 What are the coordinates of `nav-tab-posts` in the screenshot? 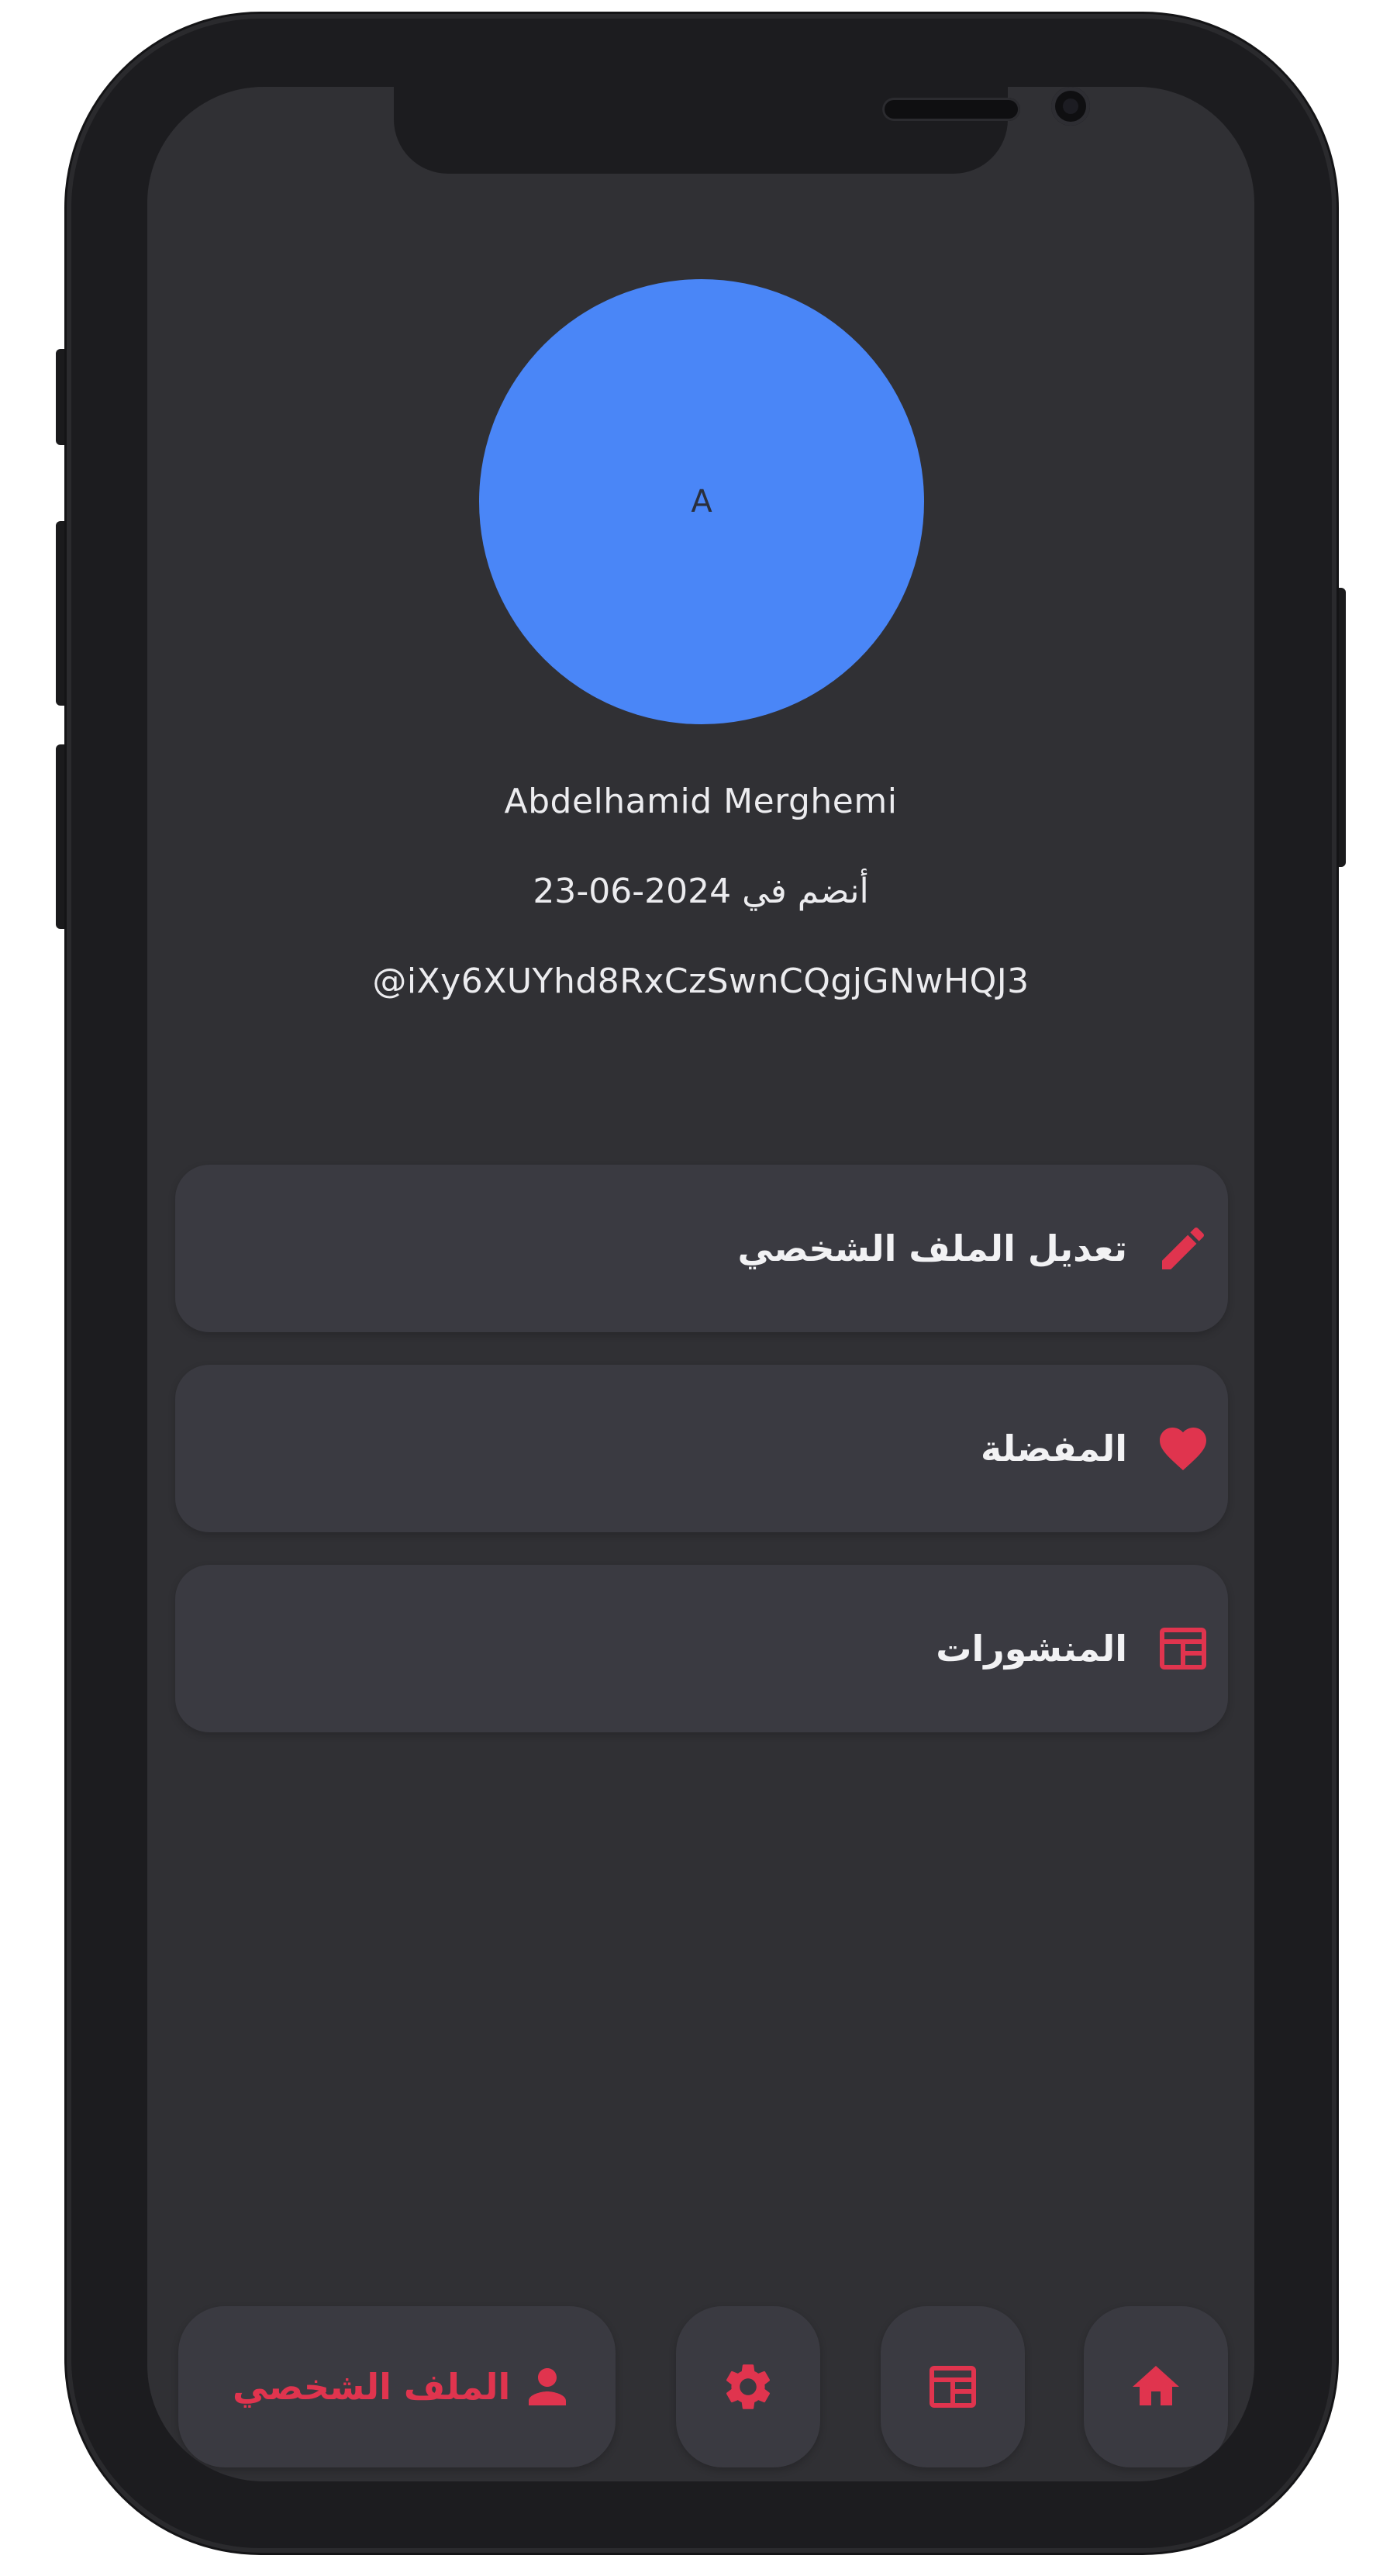 It's located at (953, 2386).